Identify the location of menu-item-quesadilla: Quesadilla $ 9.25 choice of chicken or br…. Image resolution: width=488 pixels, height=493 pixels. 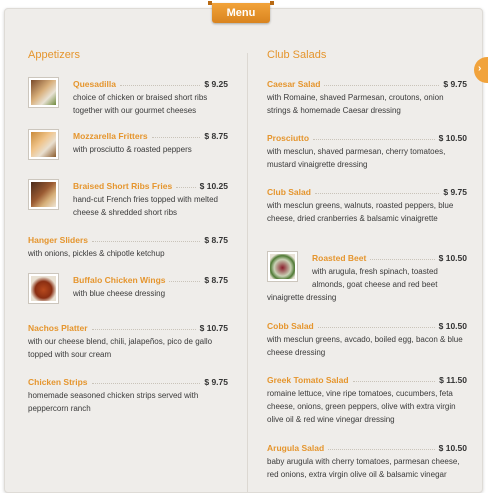
(128, 103).